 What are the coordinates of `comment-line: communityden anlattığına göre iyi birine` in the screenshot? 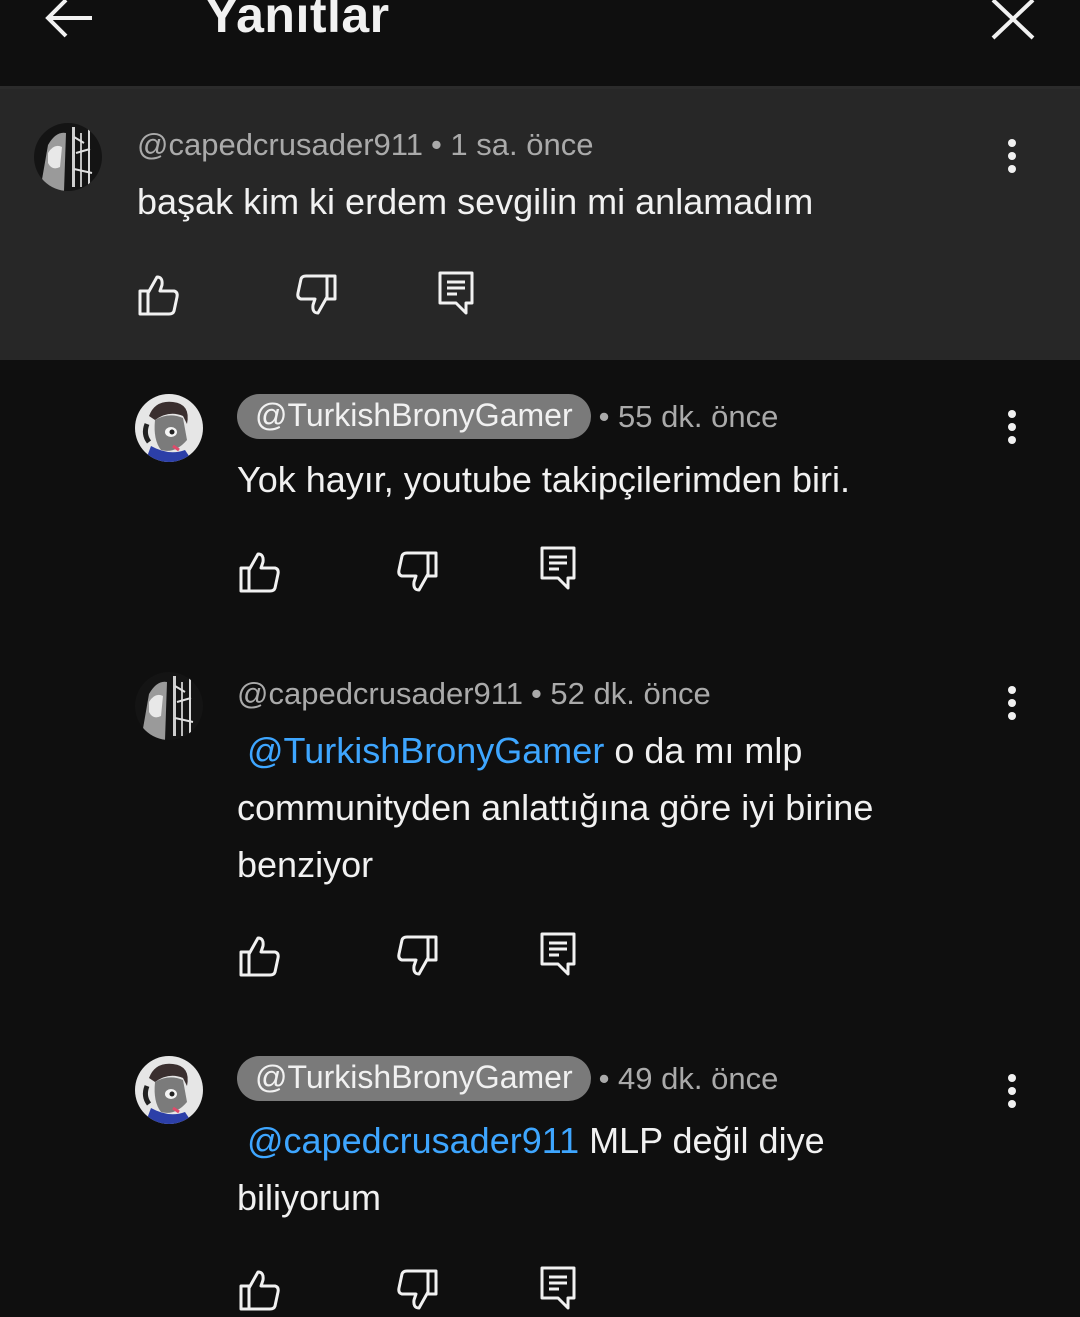 It's located at (555, 807).